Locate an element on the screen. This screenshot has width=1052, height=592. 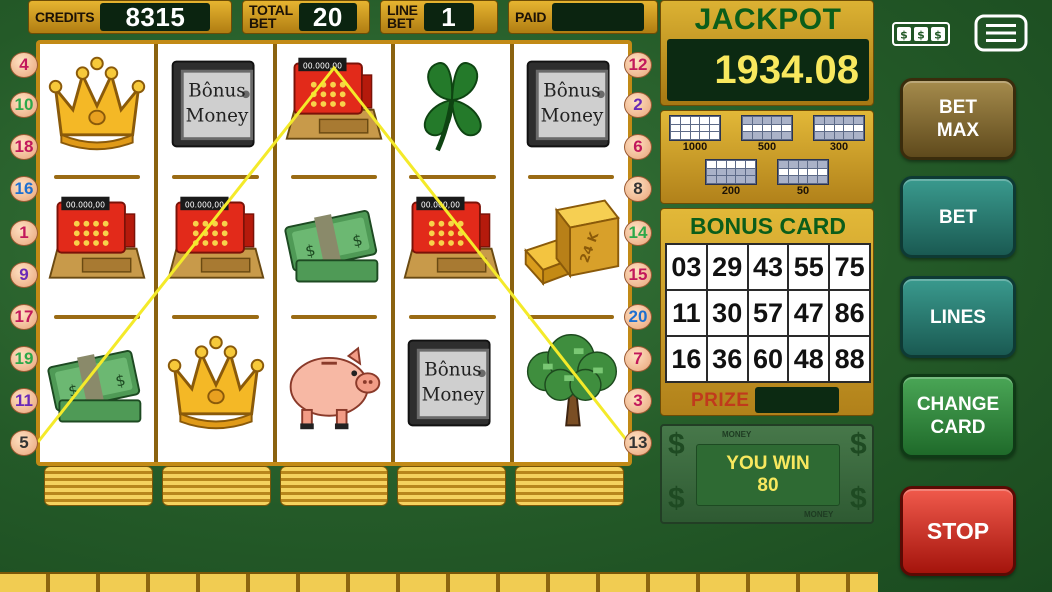
payline-number: 7 is located at coordinates (638, 359).